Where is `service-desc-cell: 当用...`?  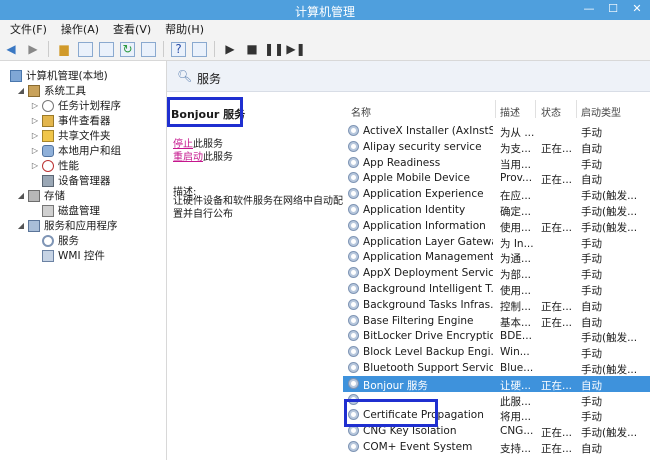
service-desc-cell: 当用... is located at coordinates (516, 164).